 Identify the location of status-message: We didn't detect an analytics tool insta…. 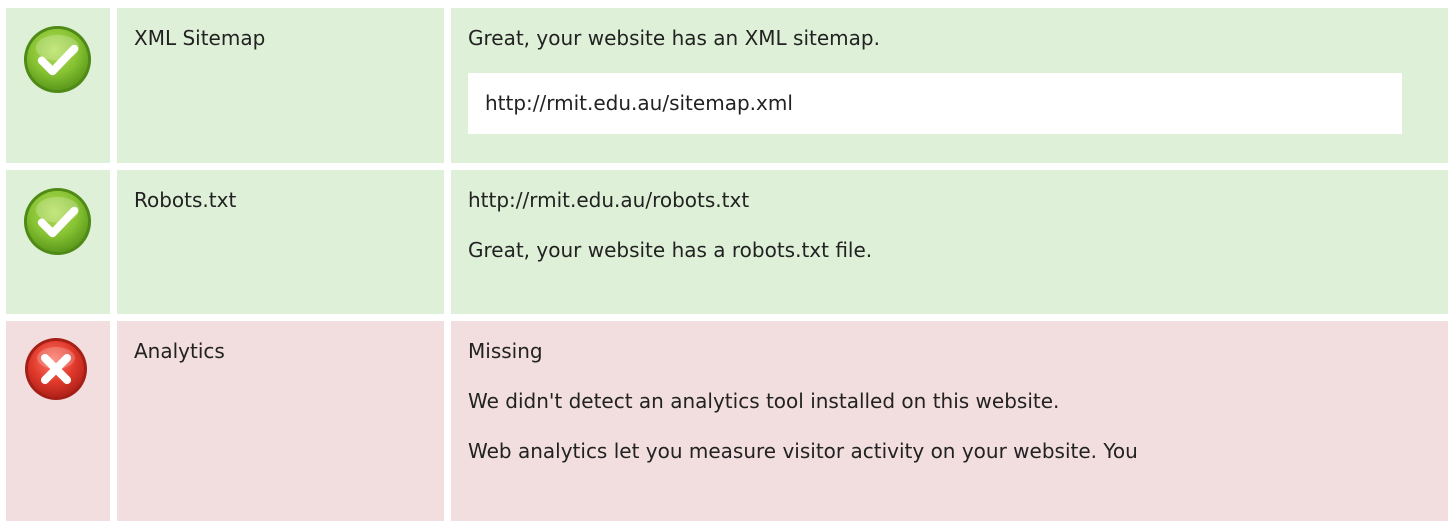
(764, 401).